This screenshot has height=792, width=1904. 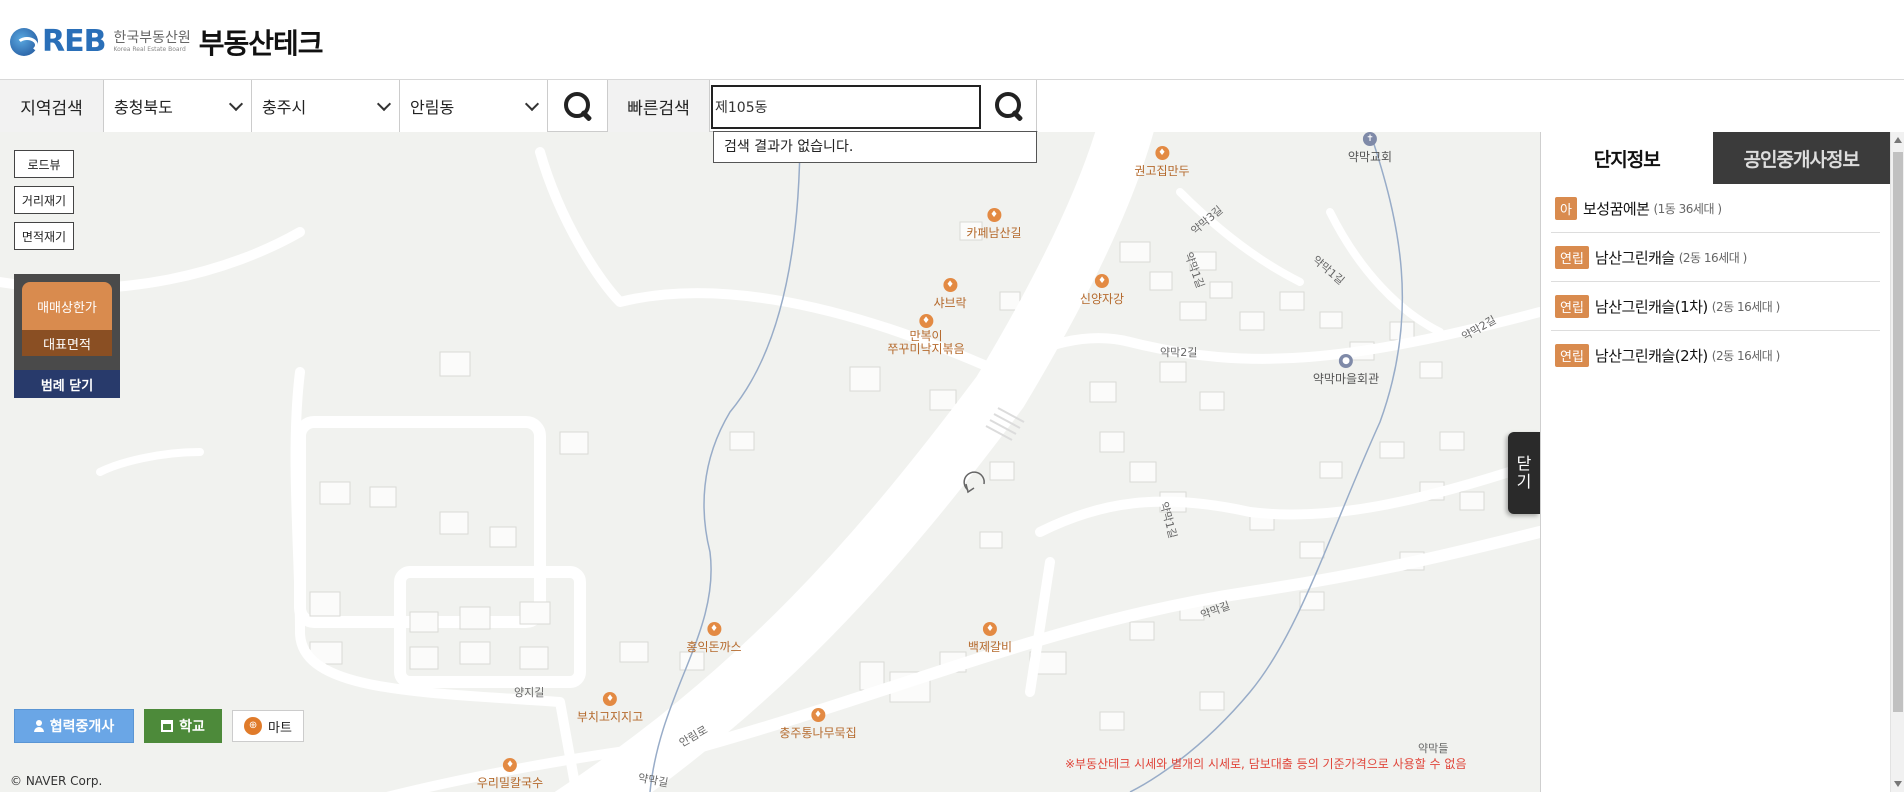 What do you see at coordinates (44, 236) in the screenshot?
I see `measure-area-button: 면적재기` at bounding box center [44, 236].